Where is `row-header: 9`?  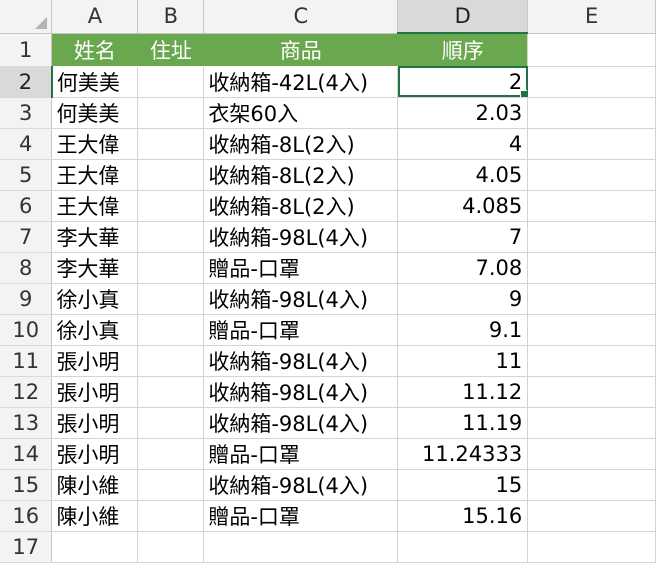 row-header: 9 is located at coordinates (26, 299).